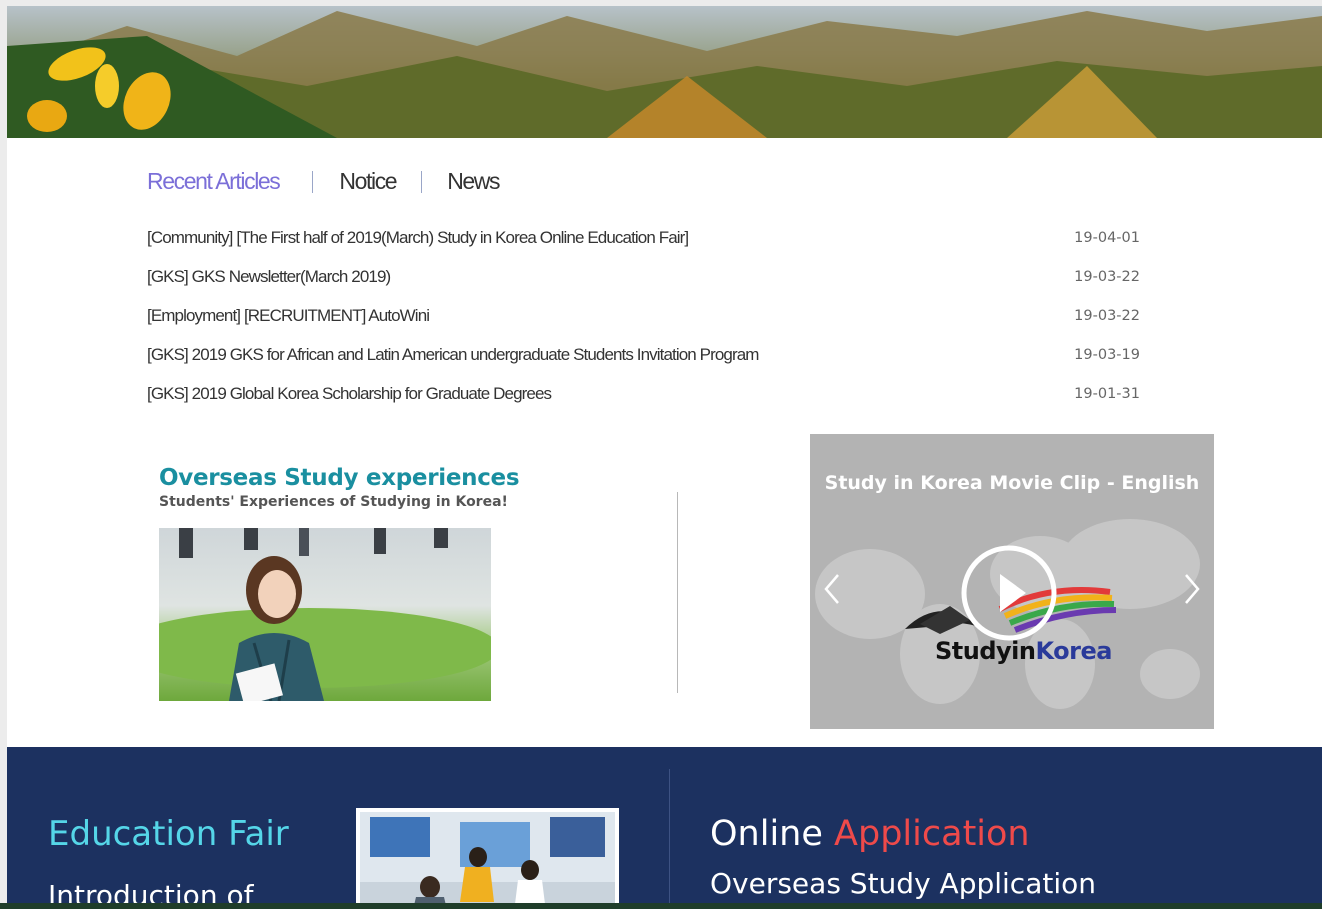  What do you see at coordinates (1107, 237) in the screenshot?
I see `article-date: 19-04-01` at bounding box center [1107, 237].